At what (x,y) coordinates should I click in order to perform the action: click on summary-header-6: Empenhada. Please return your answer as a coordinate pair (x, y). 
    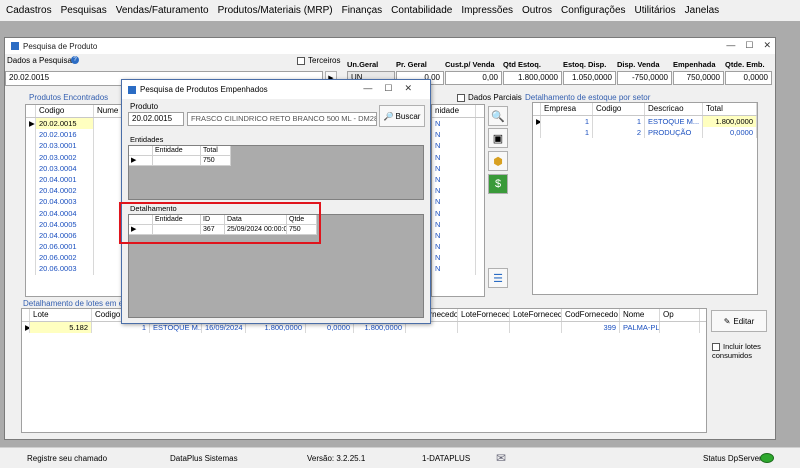
    Looking at the image, I should click on (694, 64).